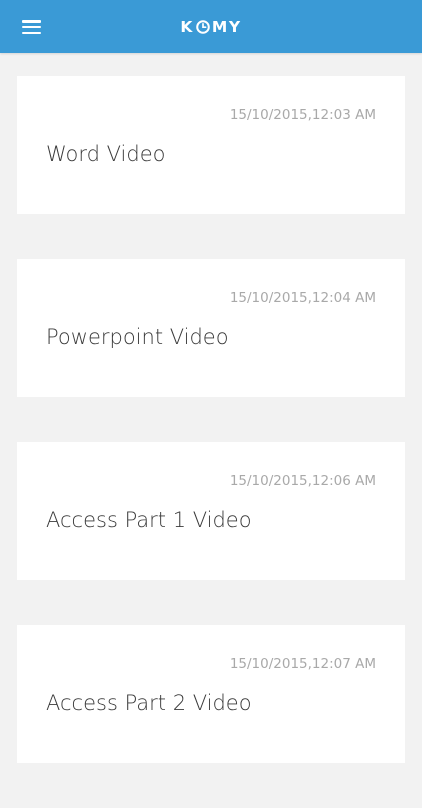  Describe the element at coordinates (302, 481) in the screenshot. I see `video-timestamp: 15/10/2015,12:06 AM` at that location.